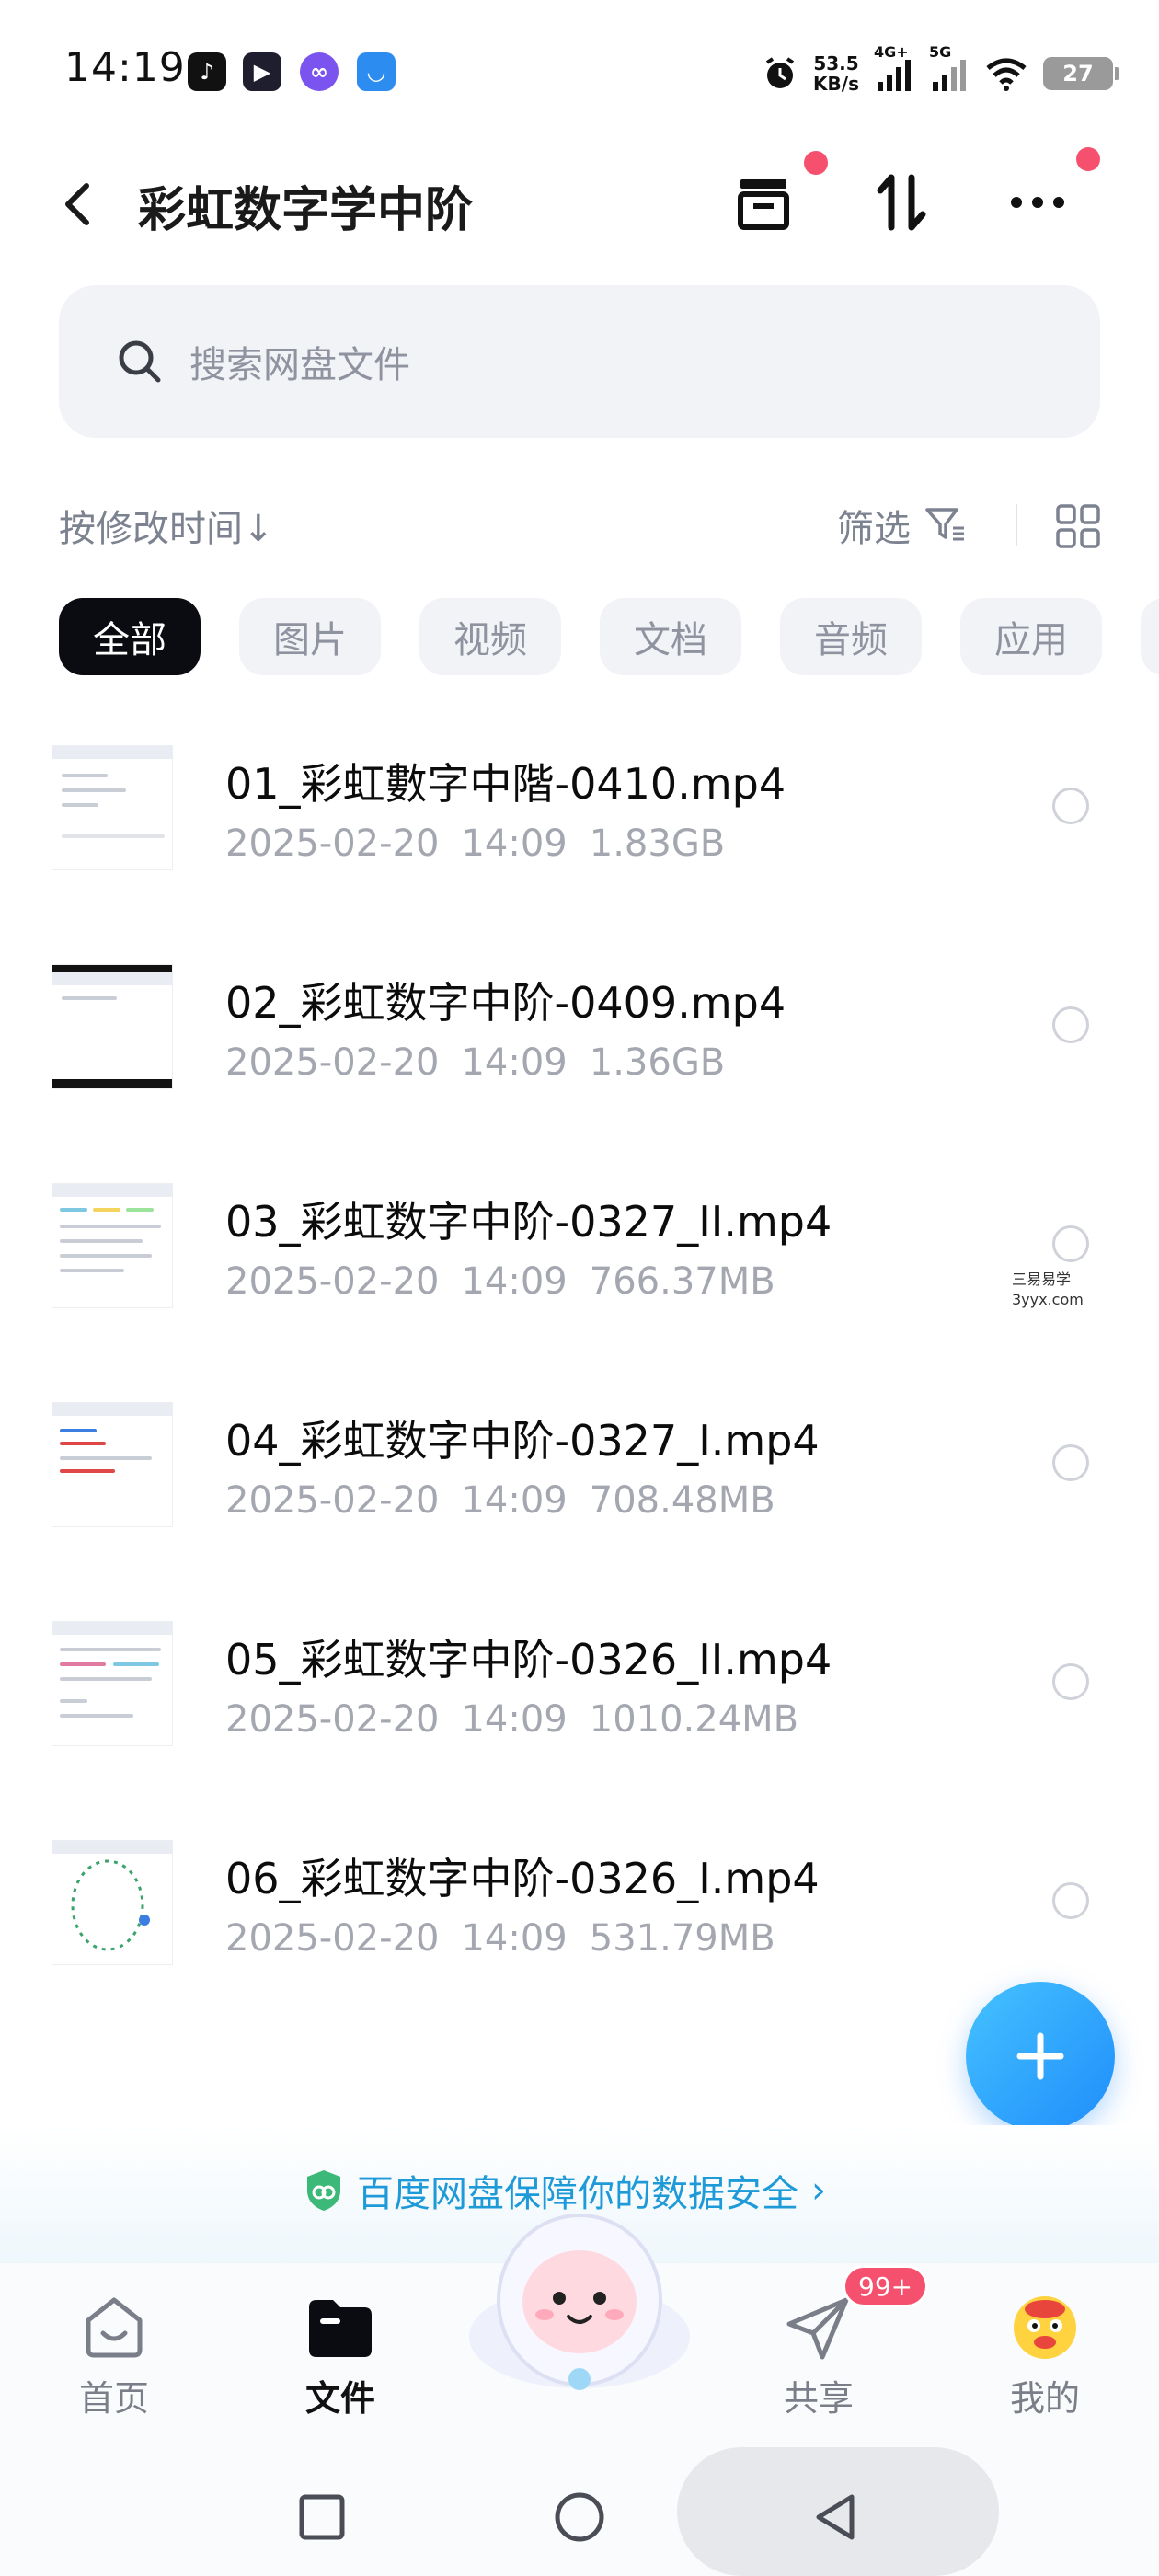 The image size is (1159, 2576). I want to click on add-fab-button, so click(1040, 2056).